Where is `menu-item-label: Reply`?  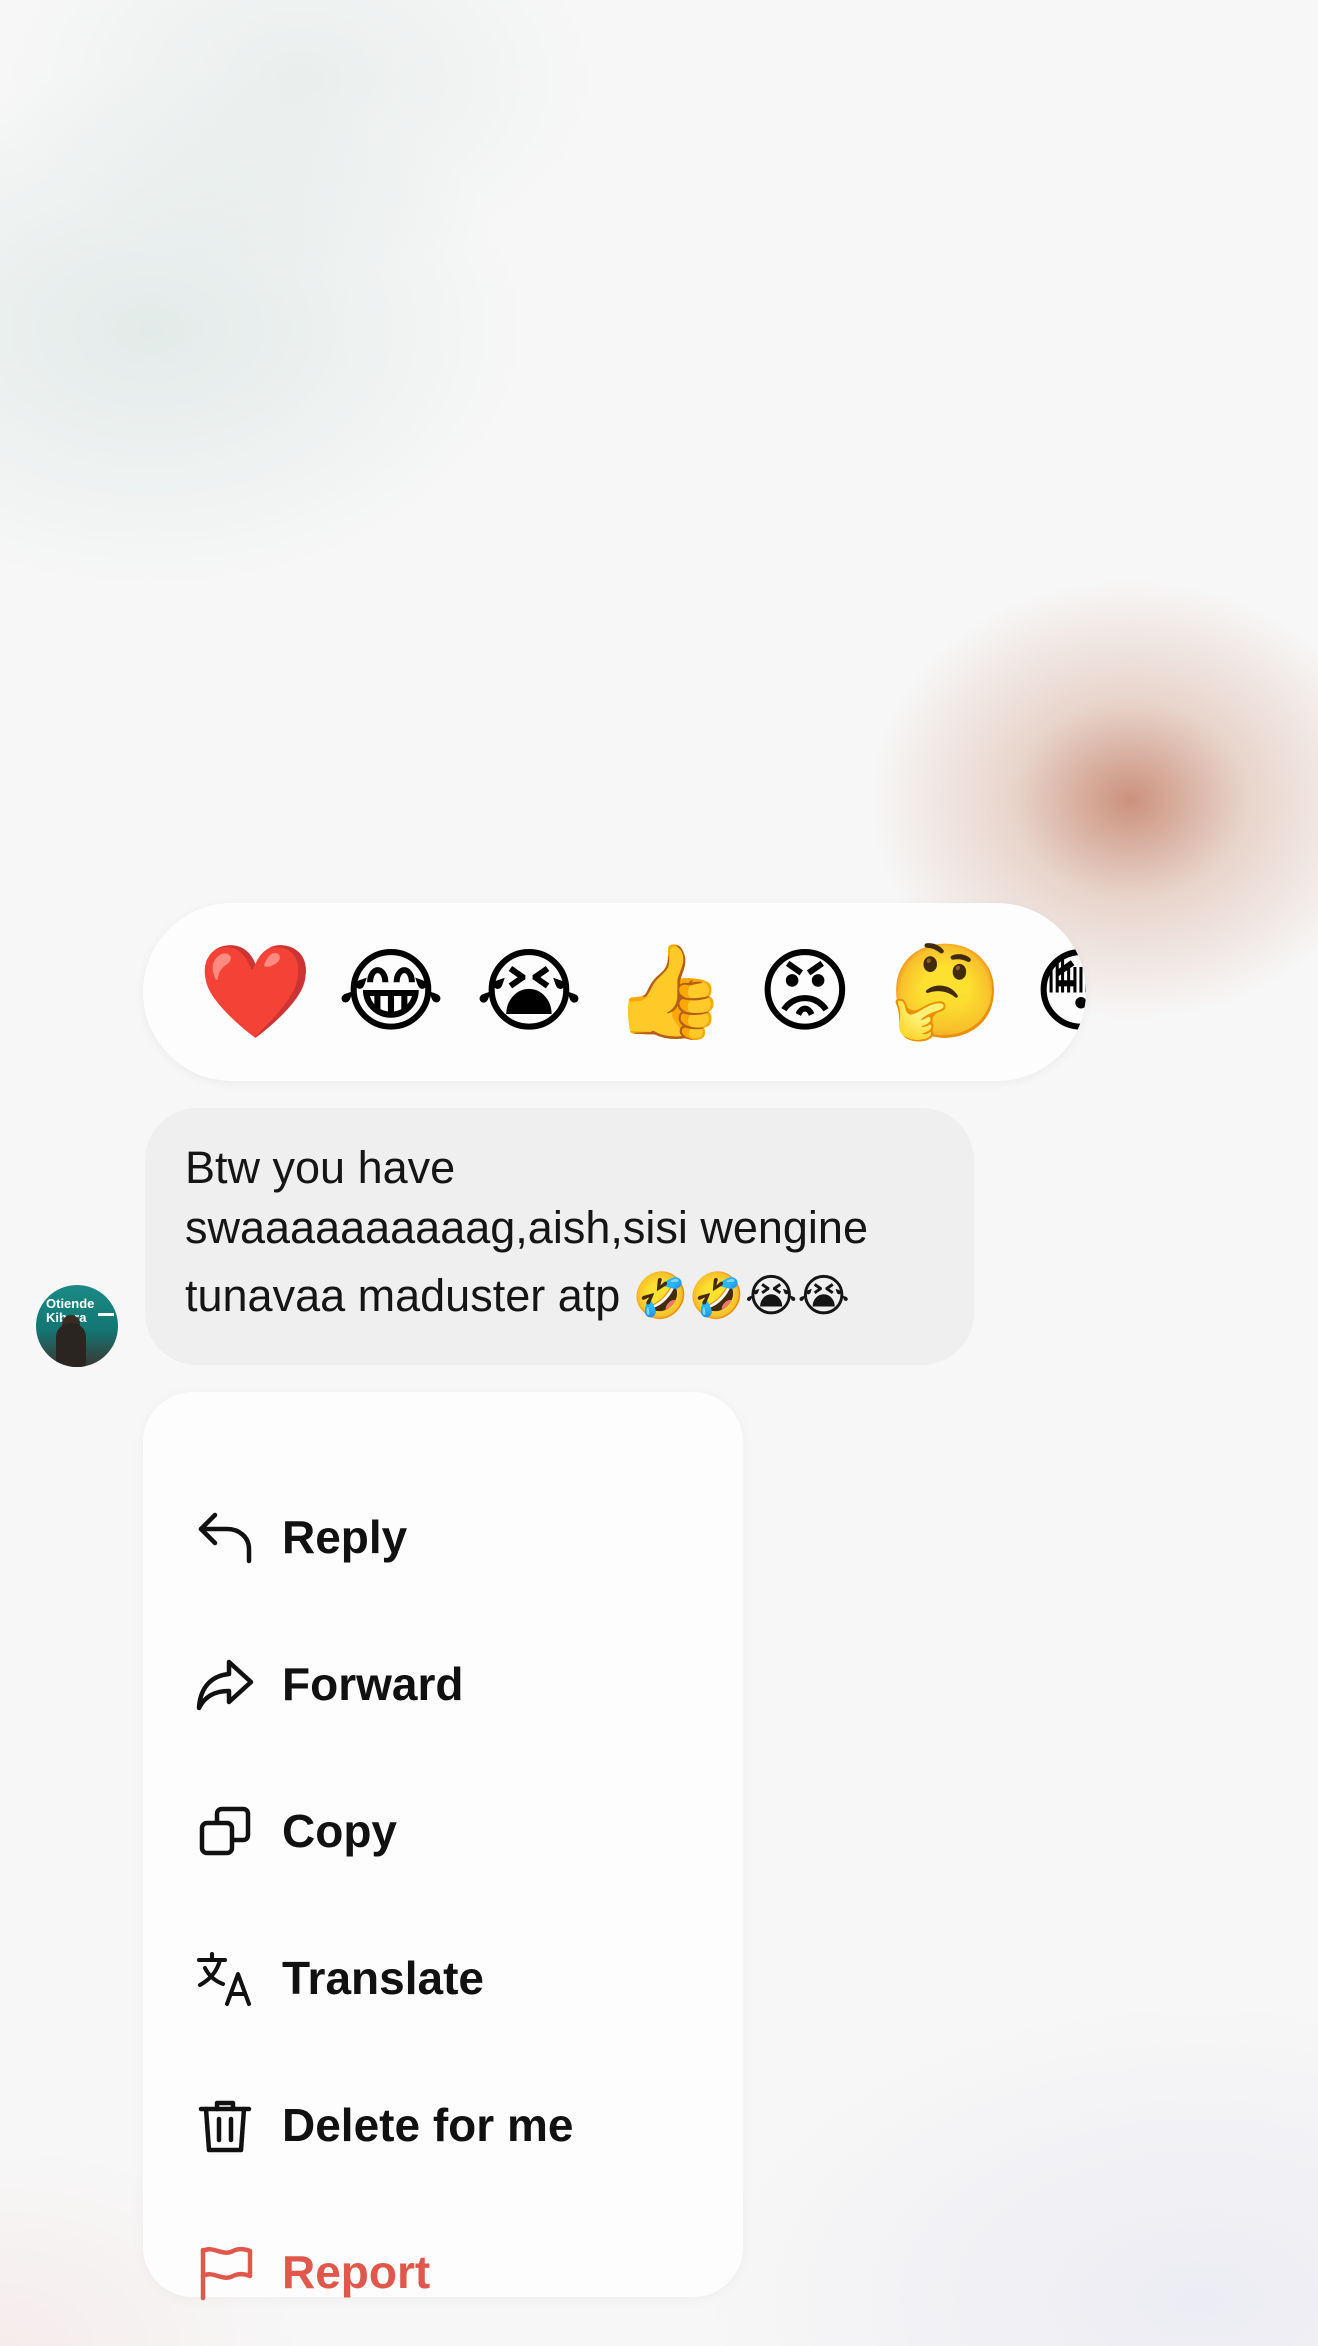 menu-item-label: Reply is located at coordinates (345, 1537).